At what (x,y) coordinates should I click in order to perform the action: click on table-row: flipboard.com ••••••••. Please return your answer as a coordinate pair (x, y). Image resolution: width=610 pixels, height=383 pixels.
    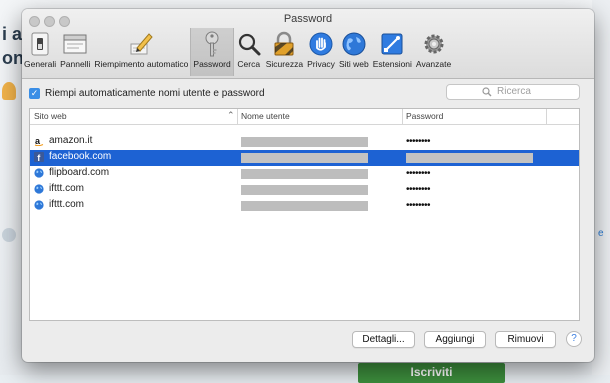
    Looking at the image, I should click on (304, 174).